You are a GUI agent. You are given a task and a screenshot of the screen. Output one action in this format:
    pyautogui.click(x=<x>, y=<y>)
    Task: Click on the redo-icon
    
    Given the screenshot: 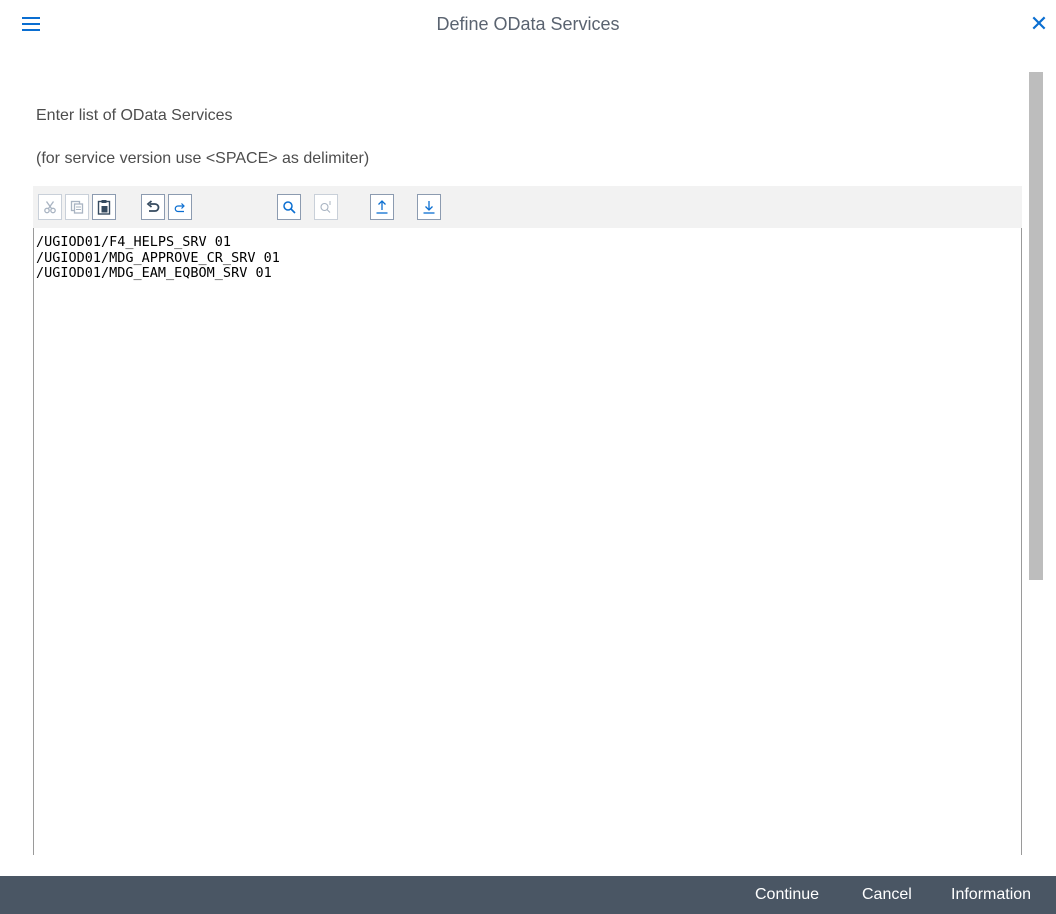 What is the action you would take?
    pyautogui.click(x=180, y=207)
    